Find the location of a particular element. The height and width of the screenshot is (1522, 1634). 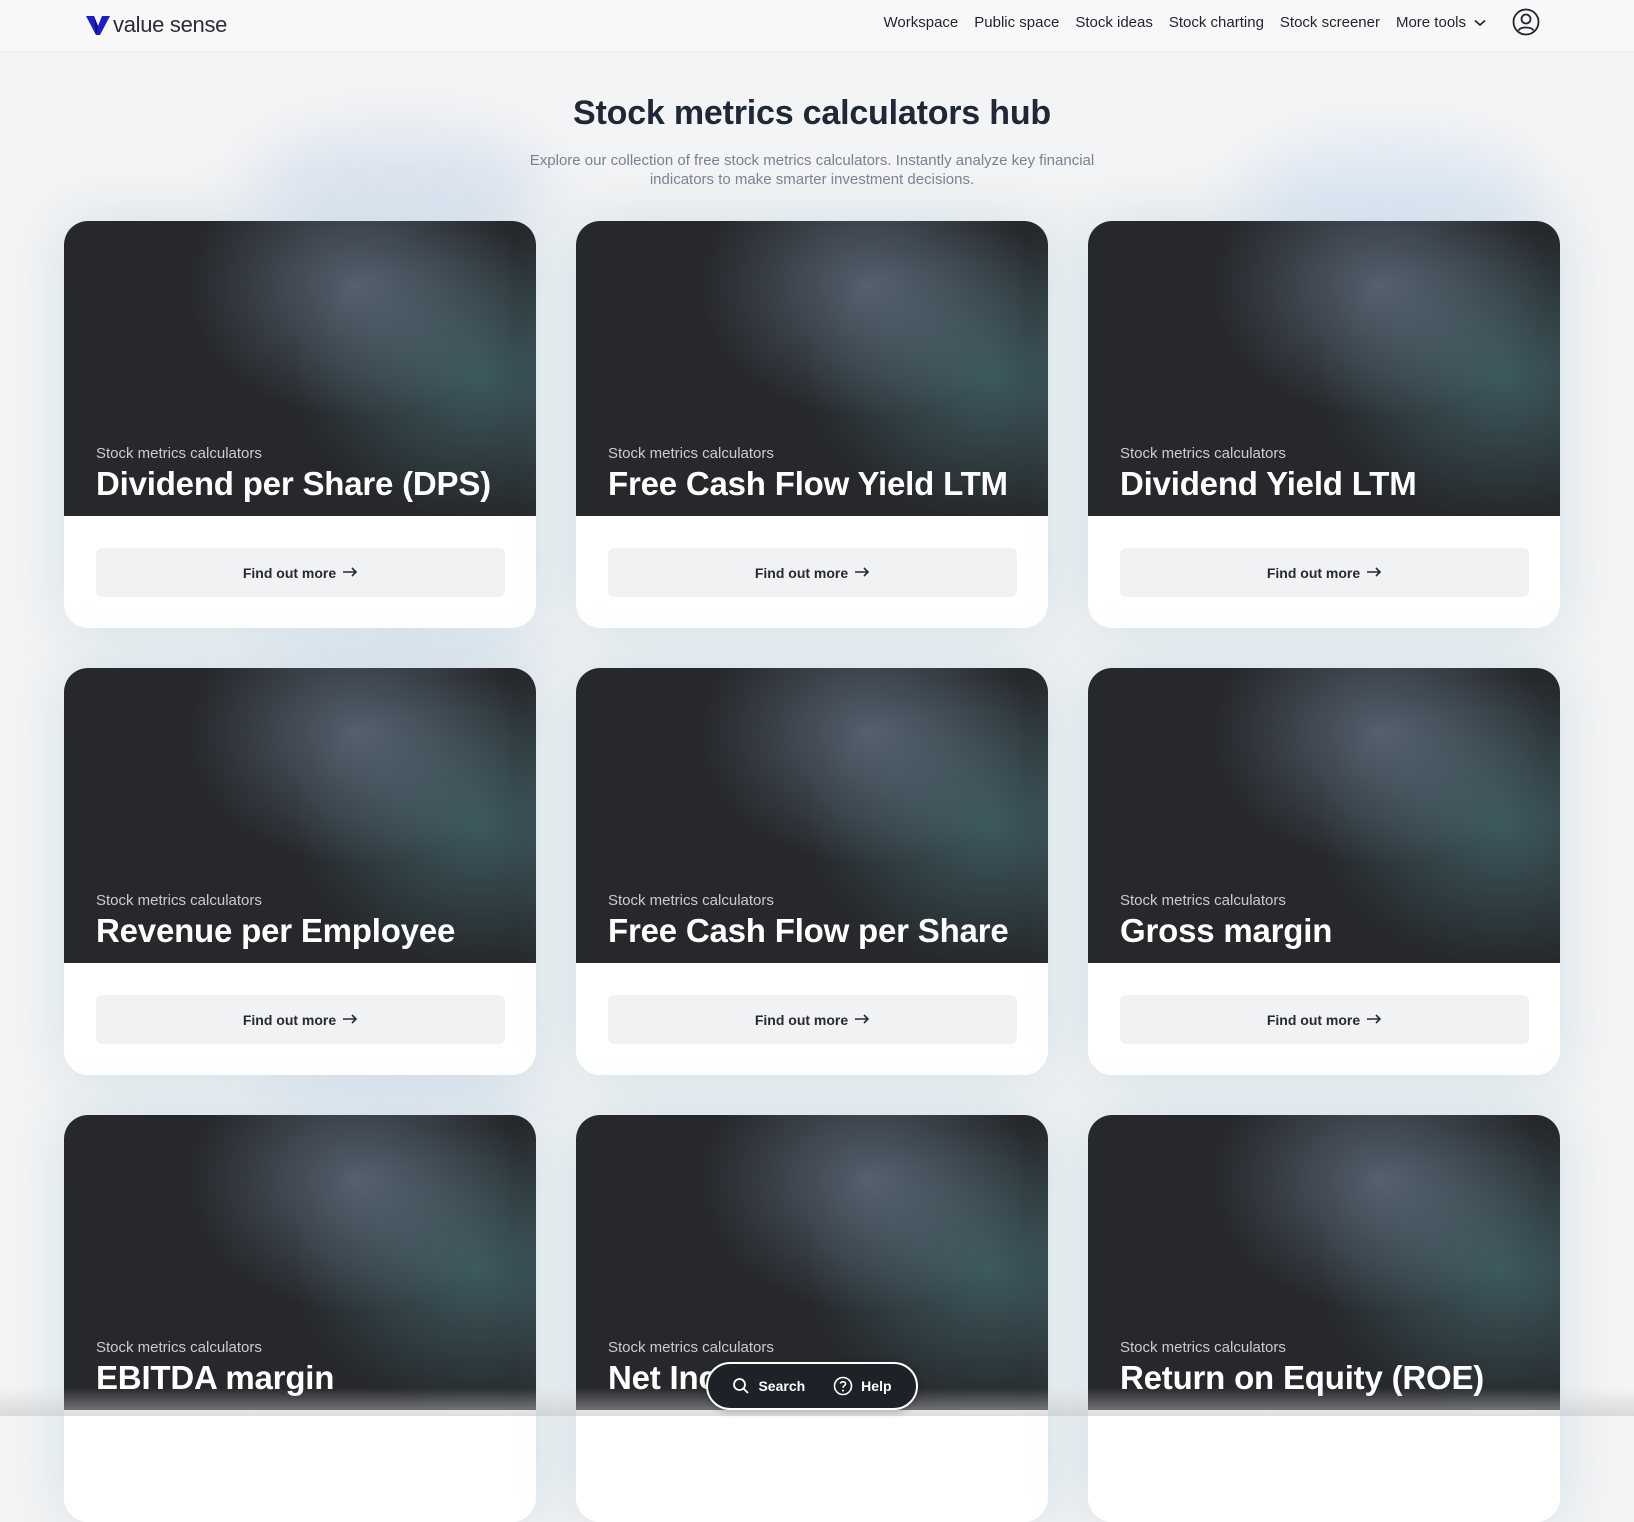

search-button: Search is located at coordinates (768, 1386).